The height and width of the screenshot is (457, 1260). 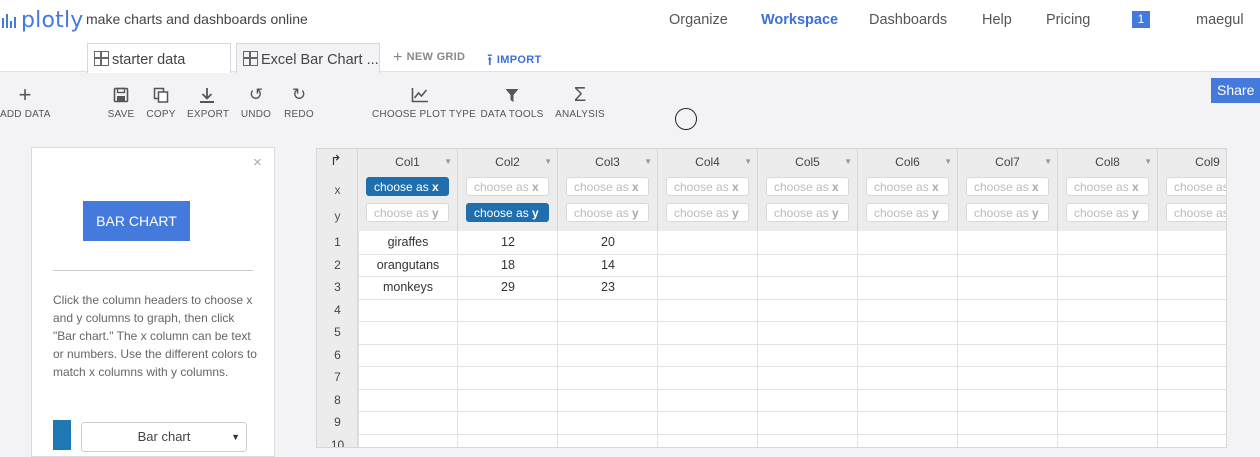 What do you see at coordinates (408, 242) in the screenshot?
I see `table-cell: giraffes` at bounding box center [408, 242].